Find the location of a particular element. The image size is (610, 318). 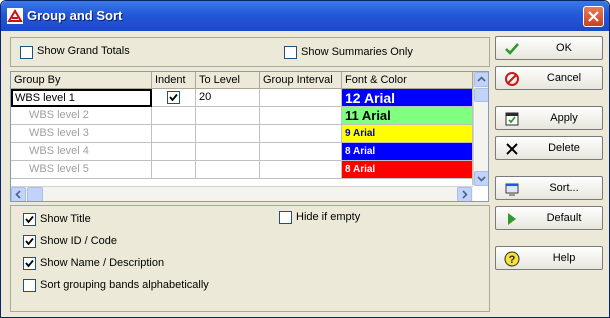

help-icon: ? is located at coordinates (512, 259).